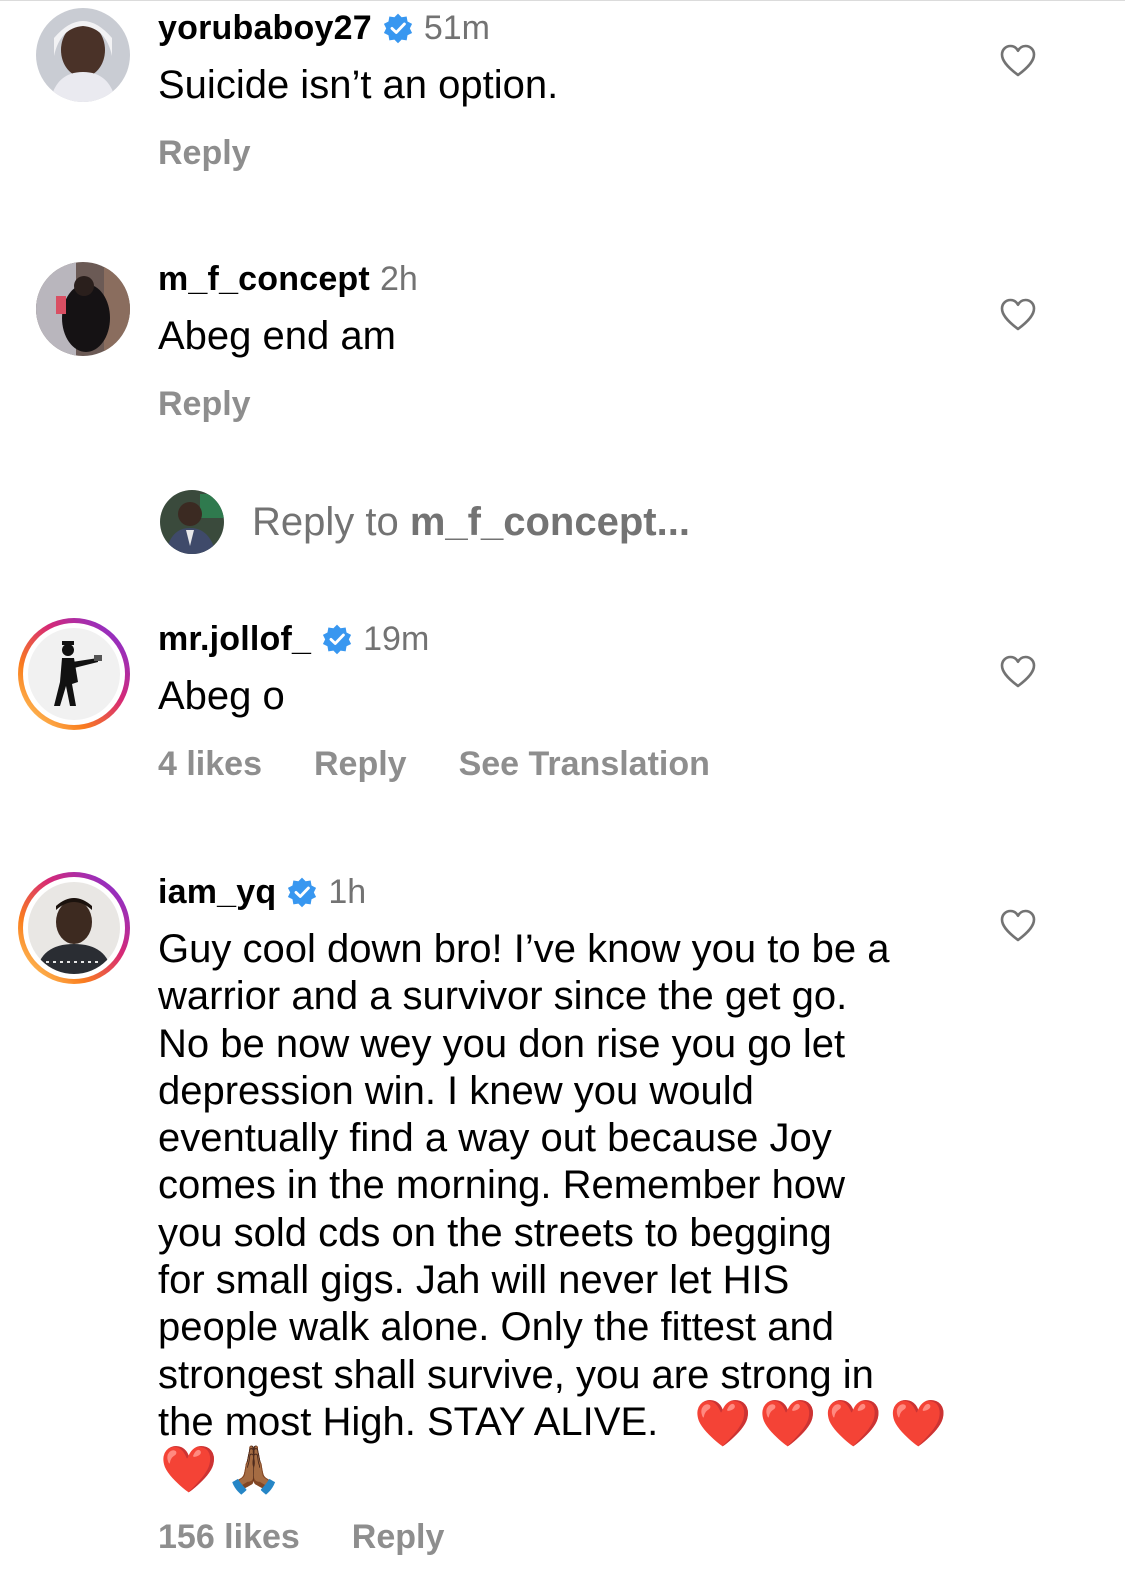 This screenshot has height=1594, width=1125. What do you see at coordinates (347, 891) in the screenshot?
I see `timestamp: 1h` at bounding box center [347, 891].